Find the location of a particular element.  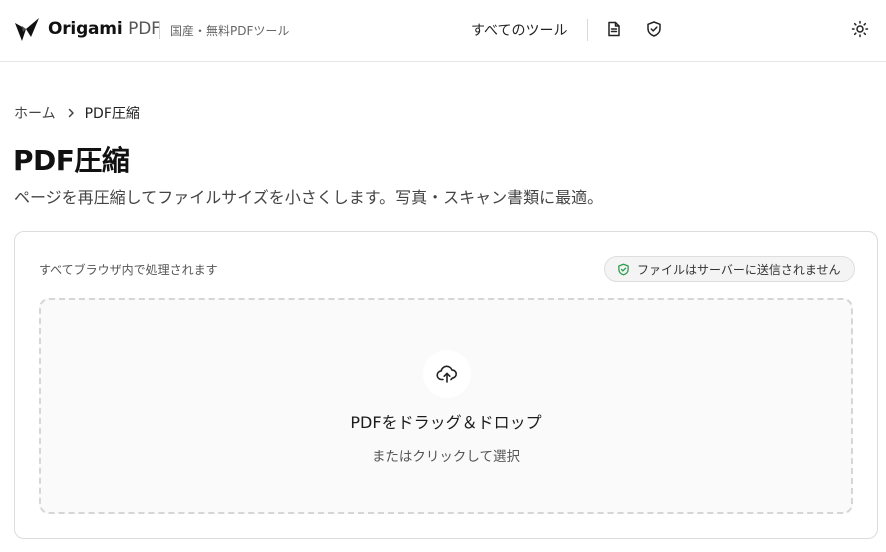

cloud-upload-icon is located at coordinates (446, 374).